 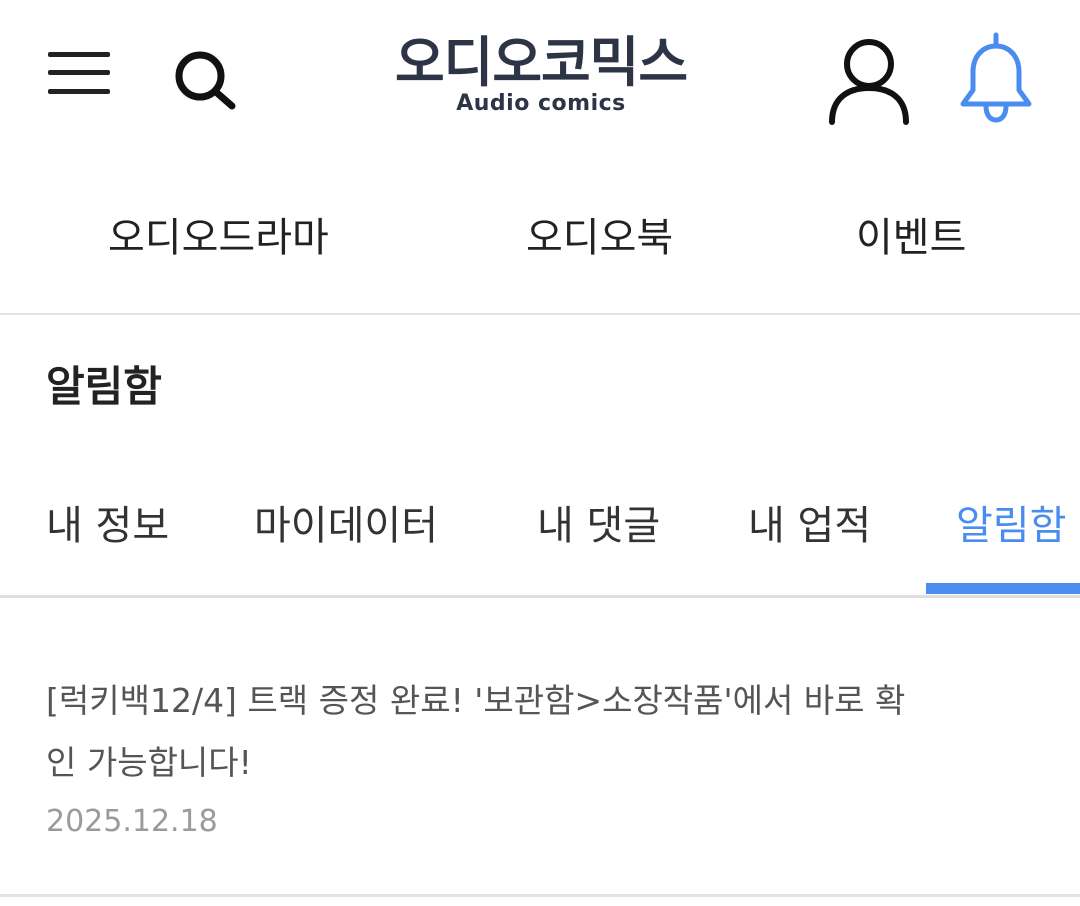 I want to click on app-logo: 오디오코믹스 Audio comics, so click(x=541, y=80).